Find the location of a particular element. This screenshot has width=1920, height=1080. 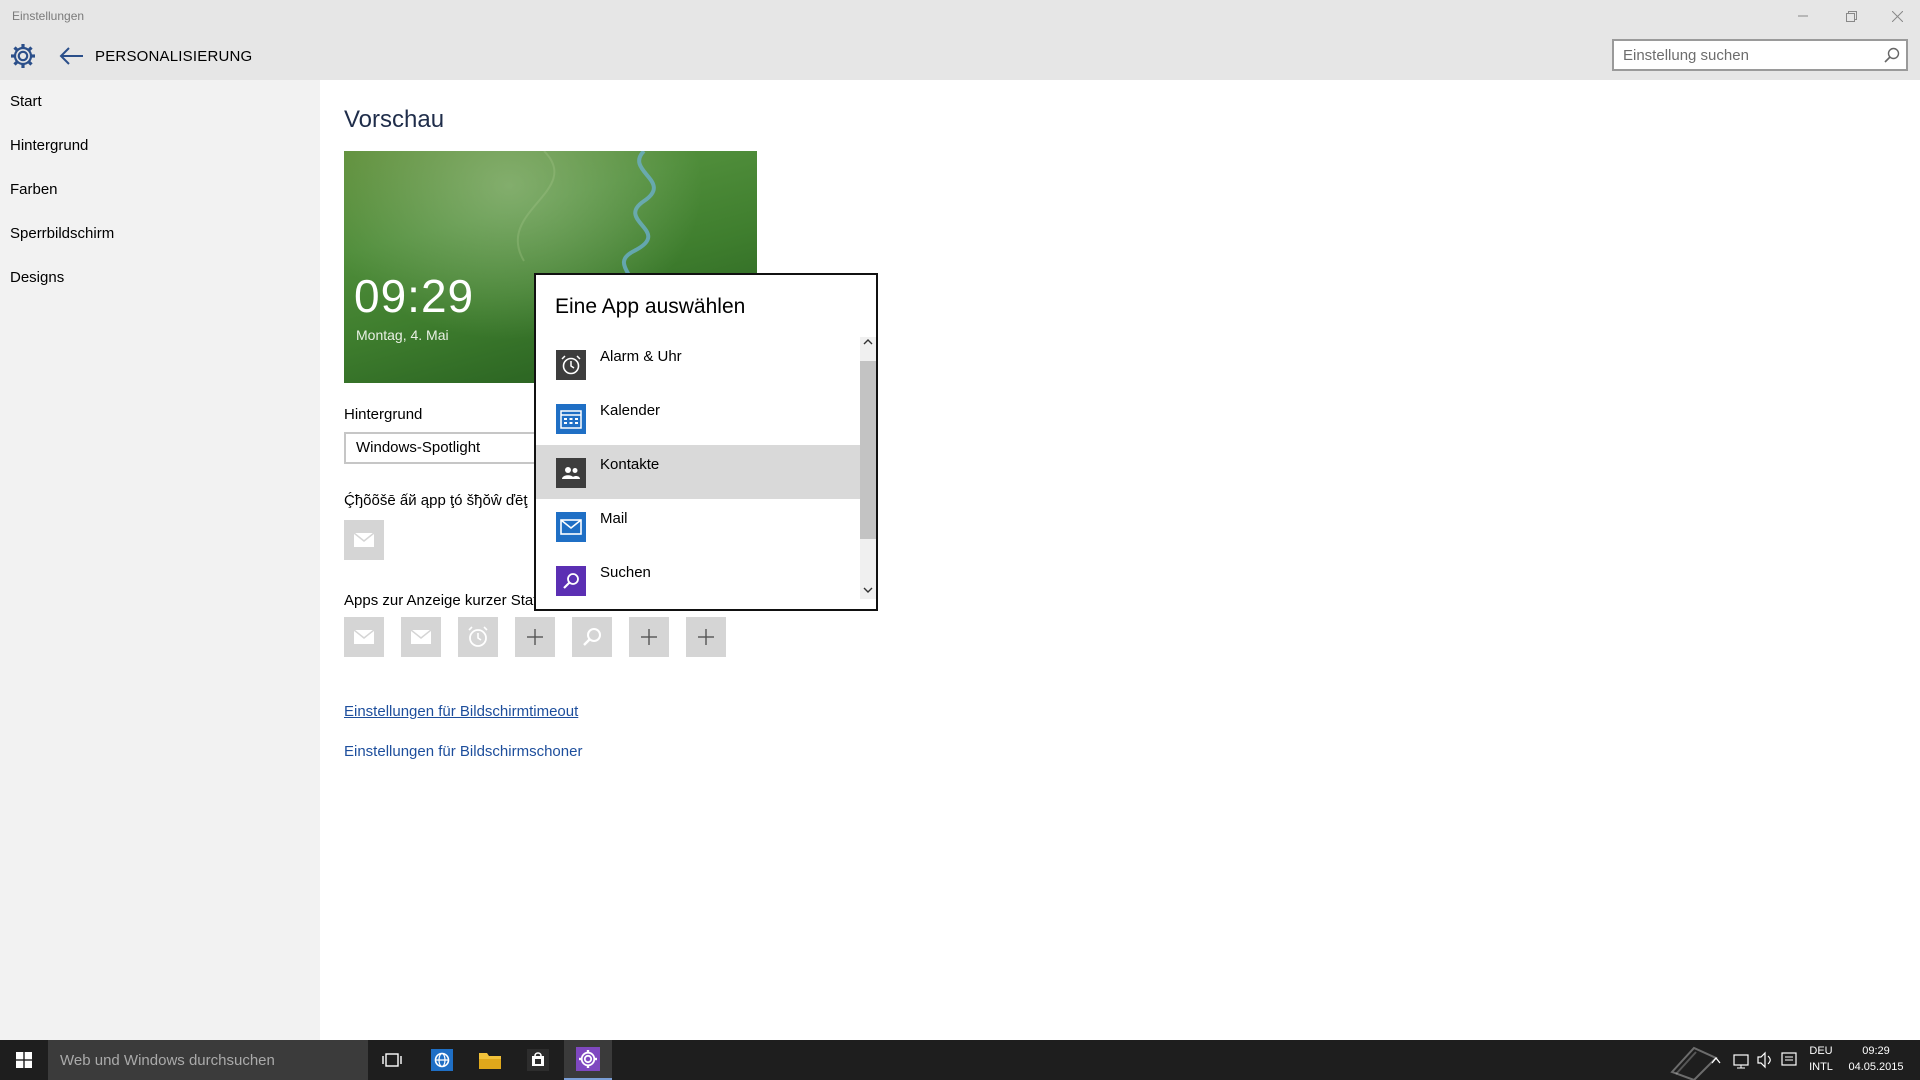

page-title: PERSONALISIERUNG is located at coordinates (174, 56).